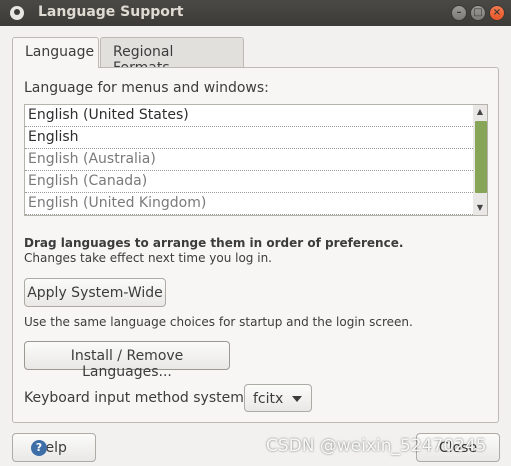 This screenshot has height=466, width=511. I want to click on keyboard-input-label: Keyboard input method system:, so click(136, 398).